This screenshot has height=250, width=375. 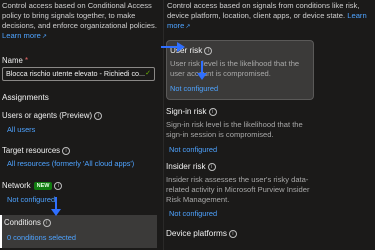 I want to click on new-badge: NEW, so click(x=43, y=185).